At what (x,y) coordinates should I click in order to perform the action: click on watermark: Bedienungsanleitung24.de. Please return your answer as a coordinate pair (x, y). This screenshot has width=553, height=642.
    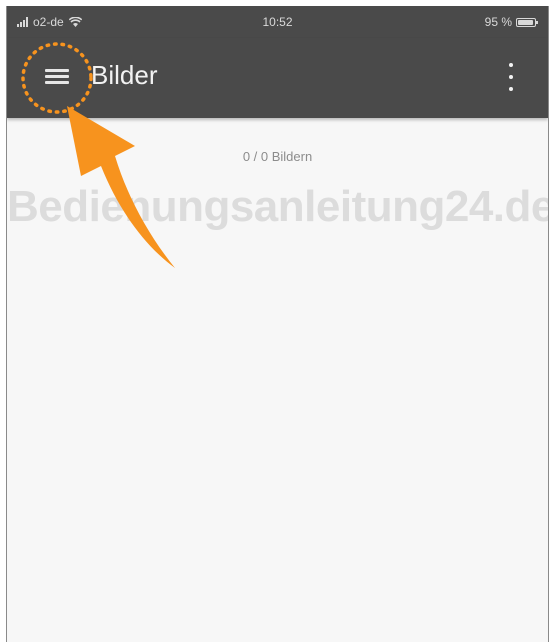
    Looking at the image, I should click on (278, 206).